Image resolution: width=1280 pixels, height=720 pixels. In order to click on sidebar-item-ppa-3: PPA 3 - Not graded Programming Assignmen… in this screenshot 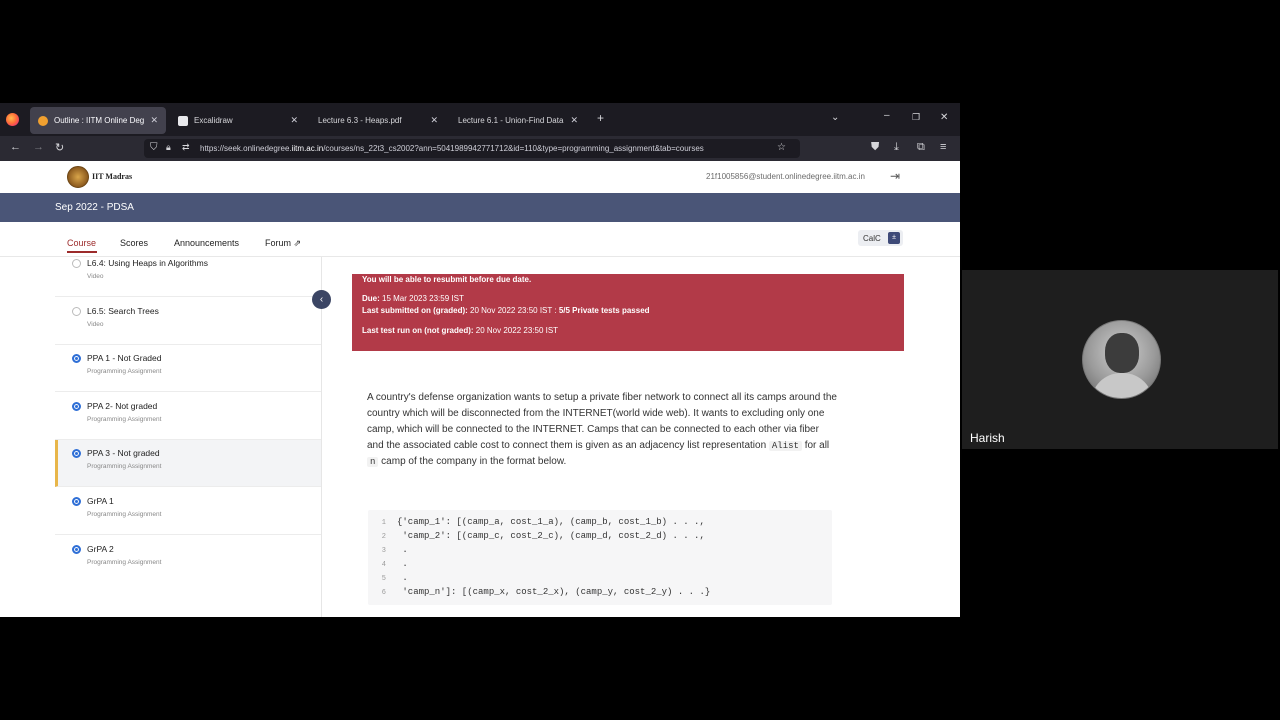, I will do `click(188, 463)`.